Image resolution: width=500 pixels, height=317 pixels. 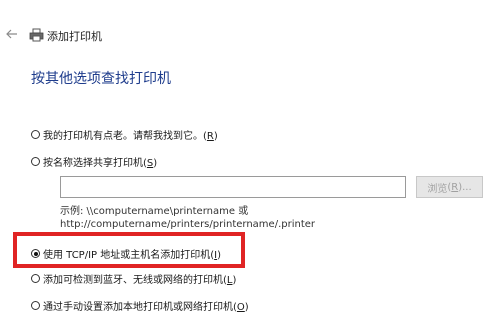 What do you see at coordinates (35, 305) in the screenshot?
I see `radio-manual-local` at bounding box center [35, 305].